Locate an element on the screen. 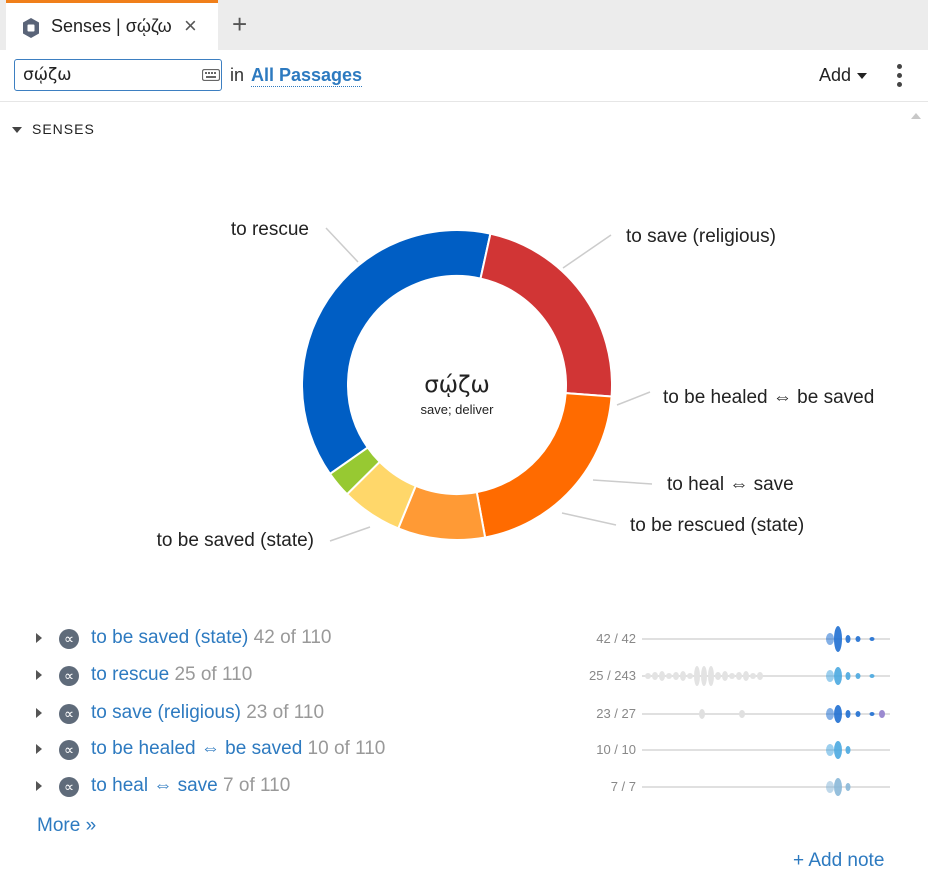 The width and height of the screenshot is (928, 890). sense-row: ∝ to heal ⇔ save 7 of 110 7 / 7 is located at coordinates (465, 787).